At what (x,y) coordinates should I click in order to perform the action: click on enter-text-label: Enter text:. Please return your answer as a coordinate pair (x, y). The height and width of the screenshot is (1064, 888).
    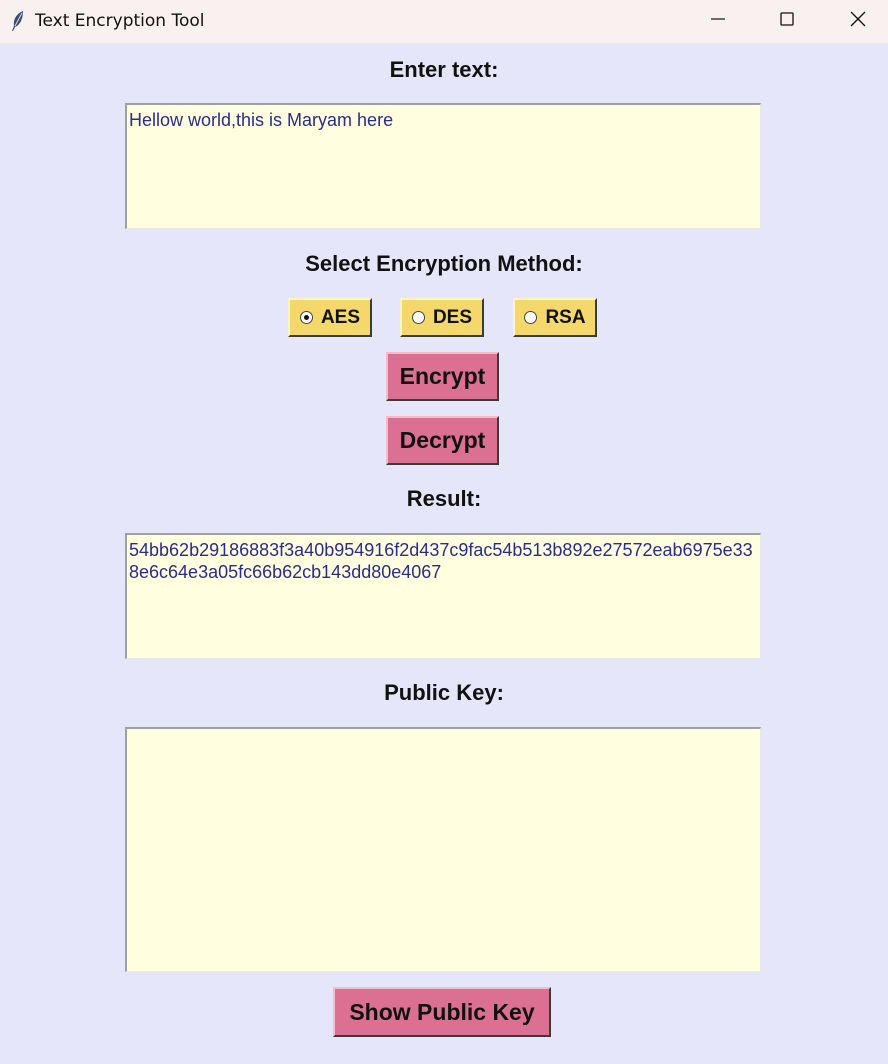
    Looking at the image, I should click on (444, 69).